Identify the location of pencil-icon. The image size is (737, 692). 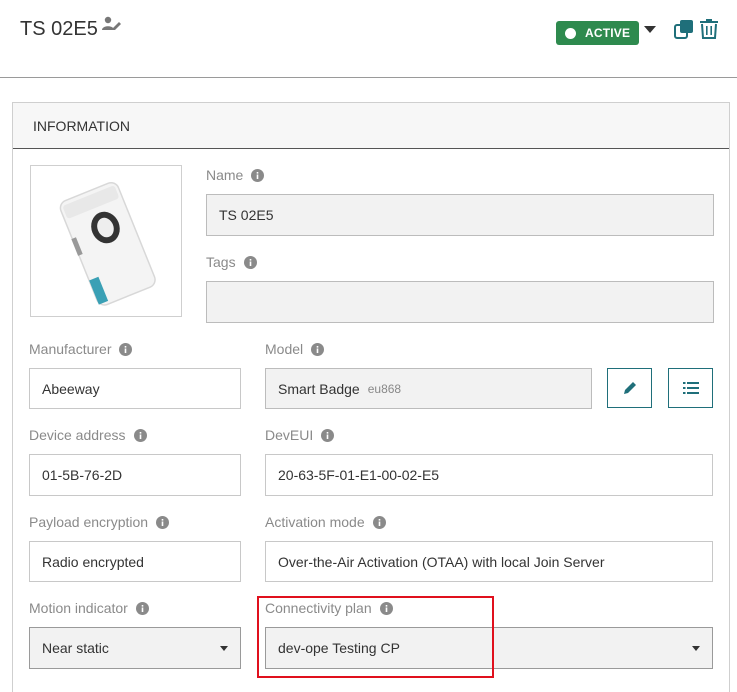
(629, 388).